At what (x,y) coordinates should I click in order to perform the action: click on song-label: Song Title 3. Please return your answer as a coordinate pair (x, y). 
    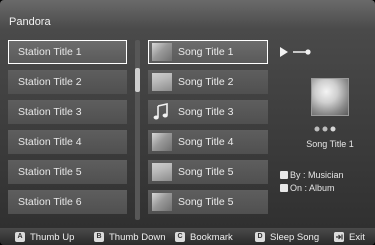
    Looking at the image, I should click on (206, 112).